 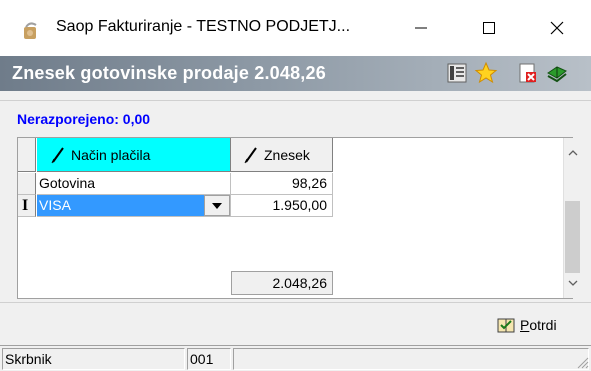 What do you see at coordinates (209, 359) in the screenshot?
I see `status-code: 001` at bounding box center [209, 359].